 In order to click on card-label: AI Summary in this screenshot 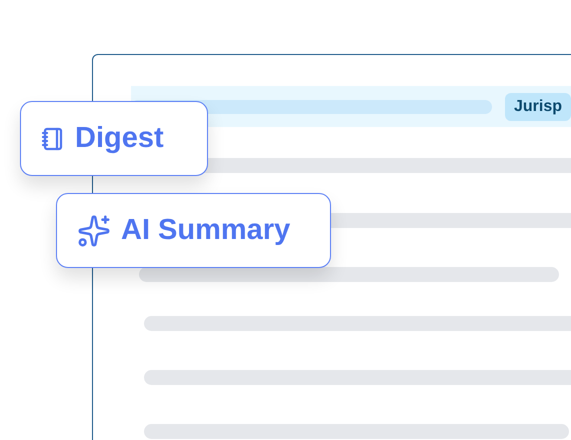, I will do `click(205, 230)`.